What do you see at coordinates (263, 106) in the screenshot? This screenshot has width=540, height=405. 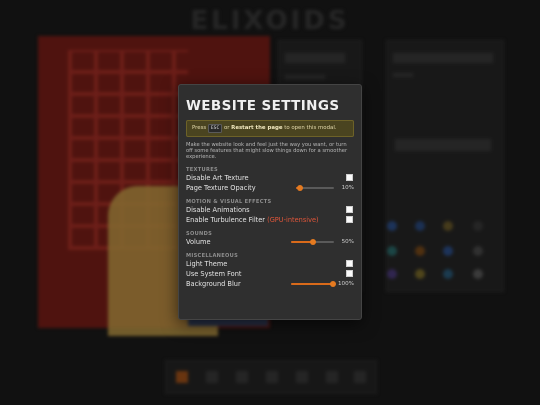 I see `modal-title: WEBSITE SETTINGS` at bounding box center [263, 106].